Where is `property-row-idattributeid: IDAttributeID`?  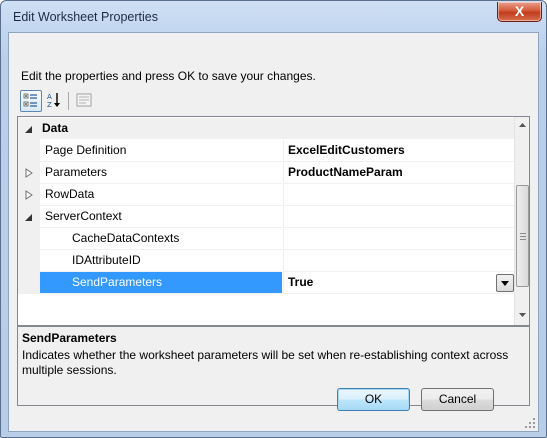
property-row-idattributeid: IDAttributeID is located at coordinates (266, 261).